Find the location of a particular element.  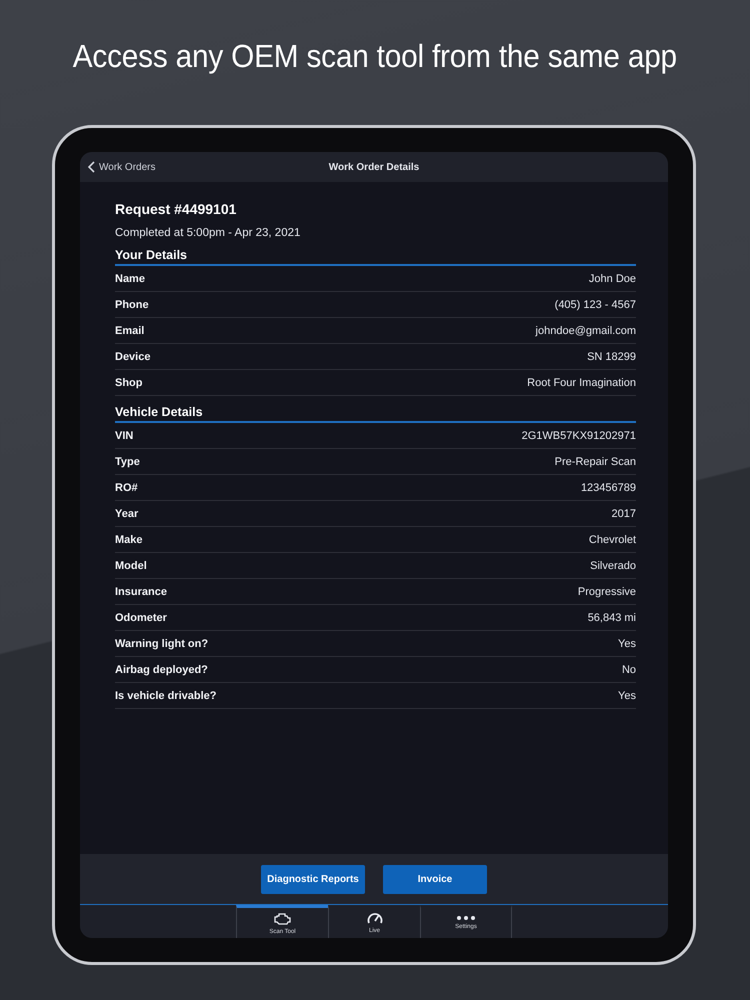

field-value: 56,843 mi is located at coordinates (612, 618).